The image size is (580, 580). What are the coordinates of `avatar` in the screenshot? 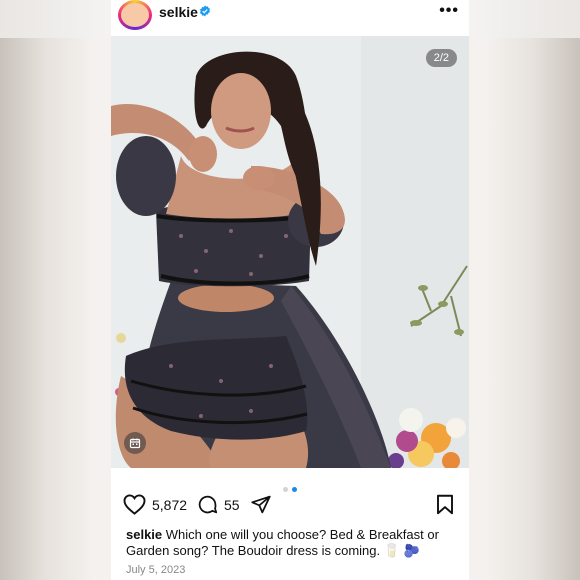 It's located at (135, 15).